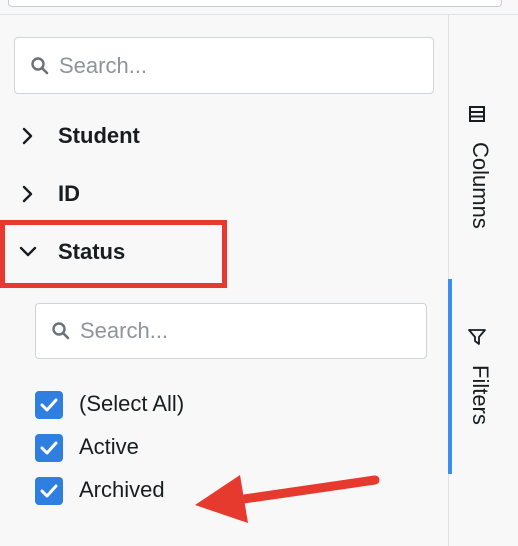 The height and width of the screenshot is (546, 518). Describe the element at coordinates (99, 135) in the screenshot. I see `group-label-student: Student` at that location.